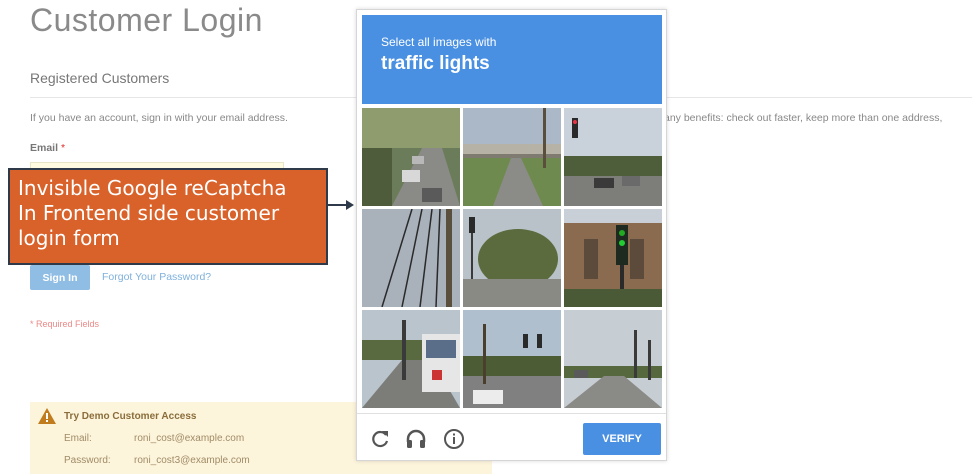 This screenshot has height=474, width=972. Describe the element at coordinates (416, 439) in the screenshot. I see `audio-icon` at that location.